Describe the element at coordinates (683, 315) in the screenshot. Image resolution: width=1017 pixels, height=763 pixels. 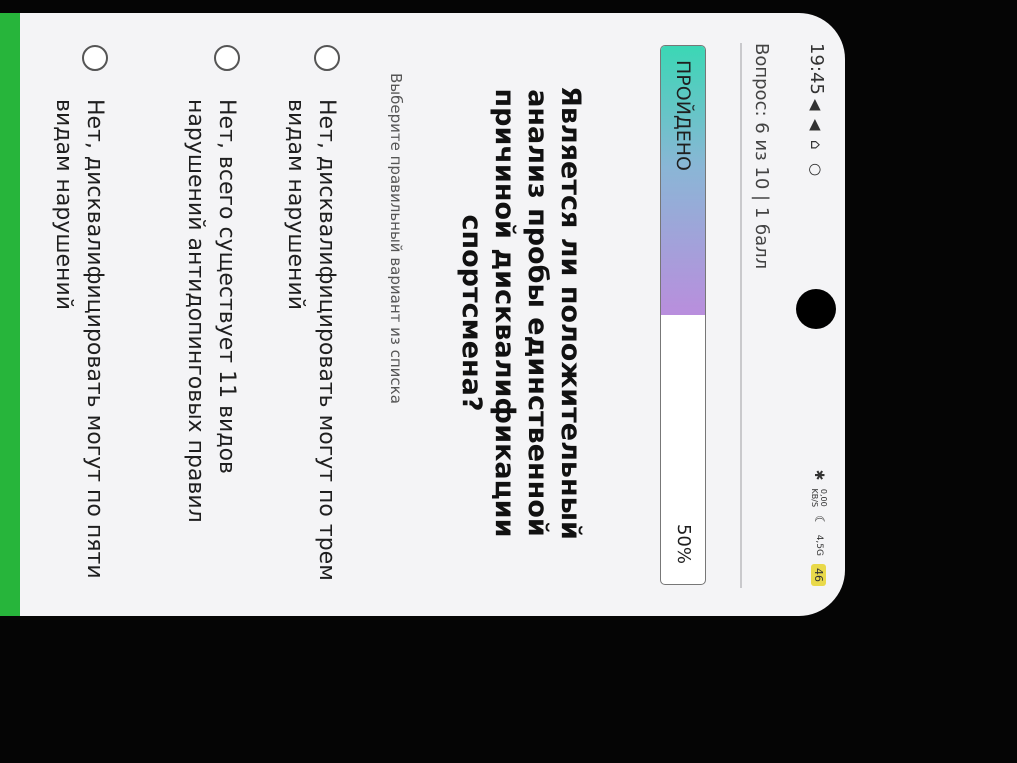
I see `progress-bar: ПРОЙДЕНО 50%` at that location.